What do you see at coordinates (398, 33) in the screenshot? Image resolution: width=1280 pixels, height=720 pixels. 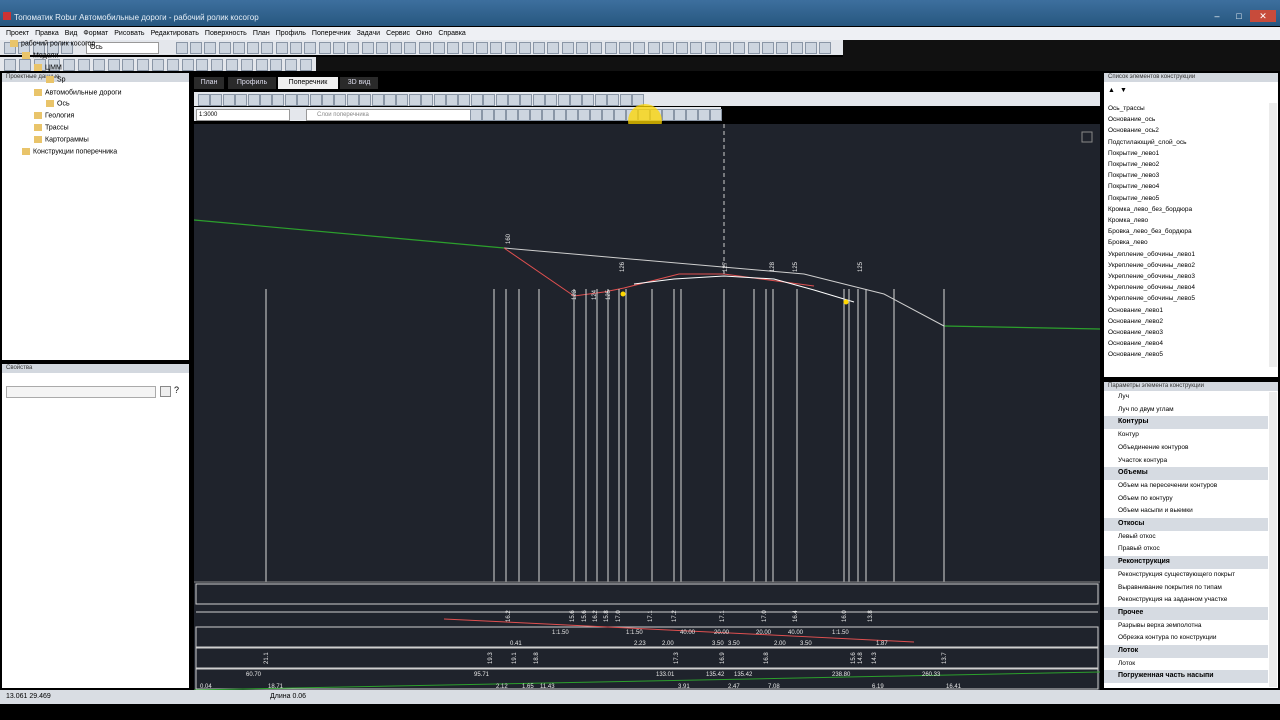 I see `menu-item: Сервис` at bounding box center [398, 33].